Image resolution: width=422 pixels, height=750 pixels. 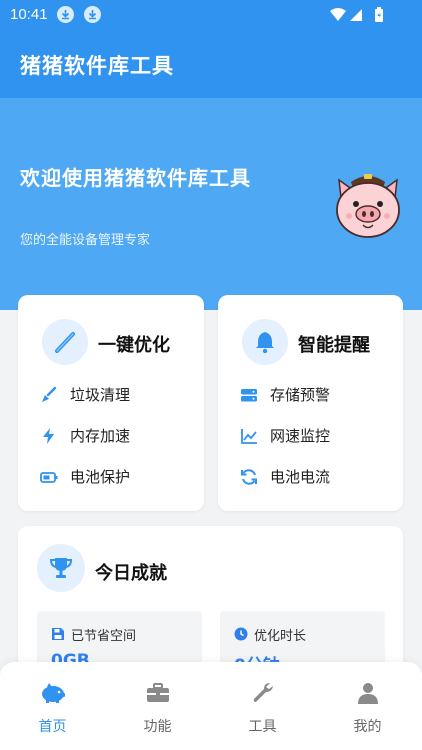 I want to click on lightning-icon, so click(x=48, y=436).